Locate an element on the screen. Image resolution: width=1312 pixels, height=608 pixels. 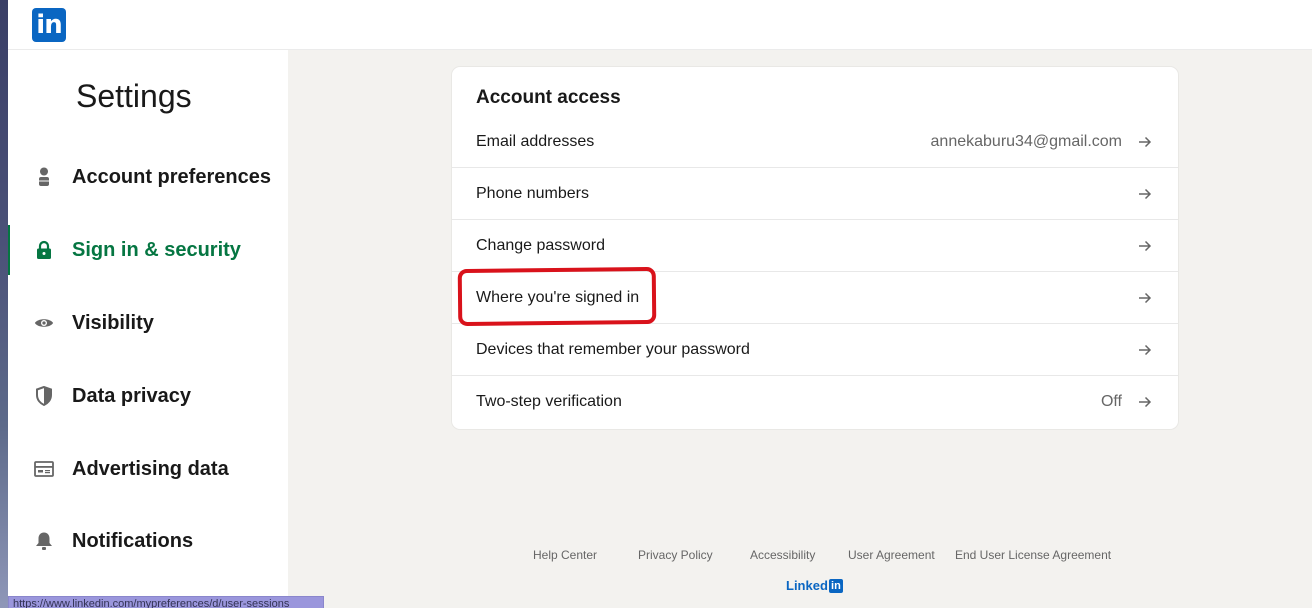
page-title: Settings is located at coordinates (134, 96).